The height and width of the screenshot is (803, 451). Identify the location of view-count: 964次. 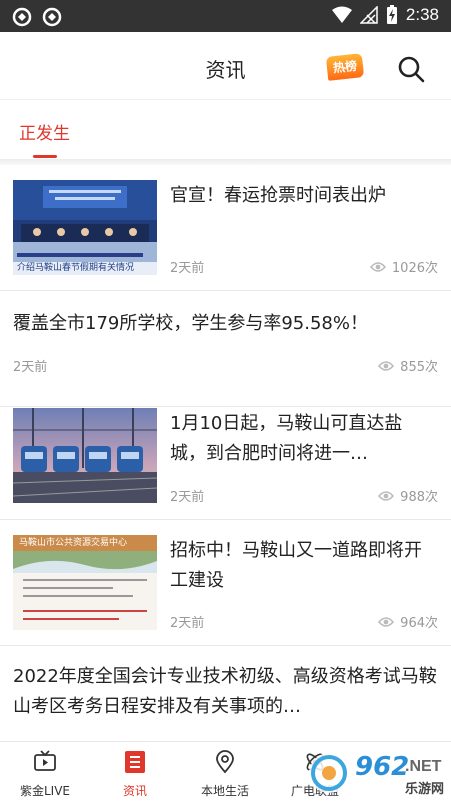
(408, 621).